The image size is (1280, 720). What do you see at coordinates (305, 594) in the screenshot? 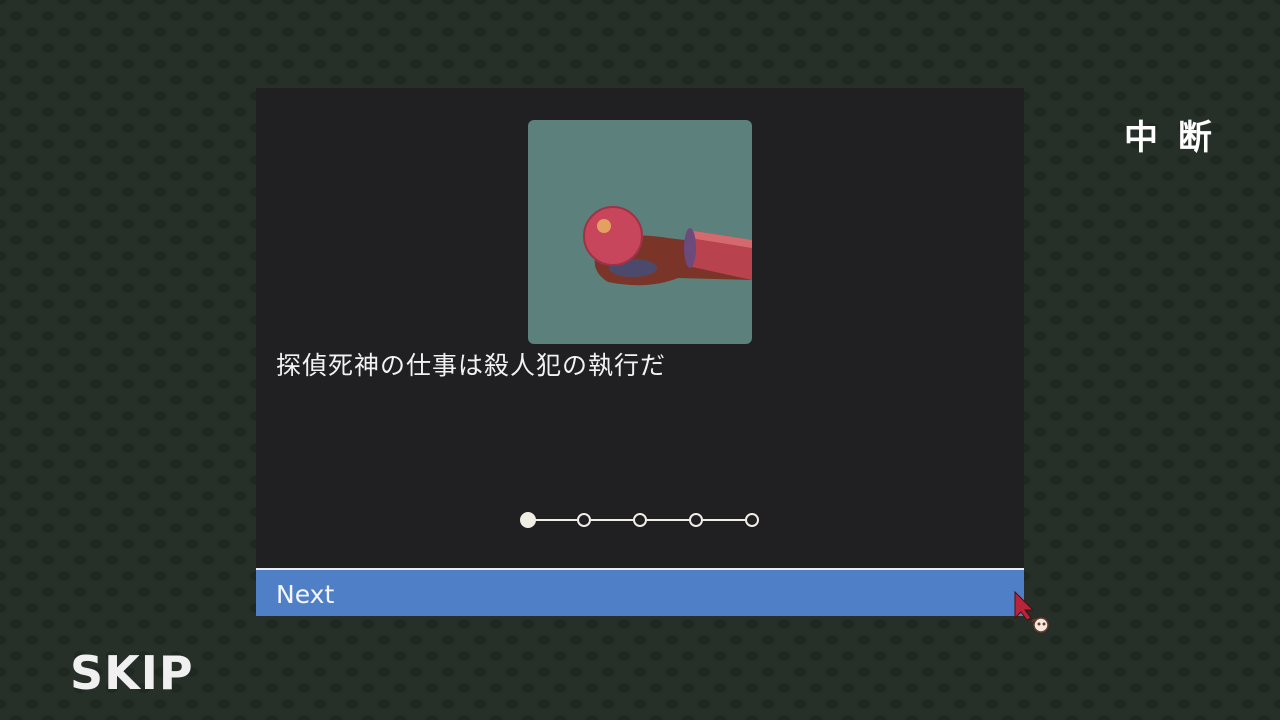
I see `next-button-label: Next` at bounding box center [305, 594].